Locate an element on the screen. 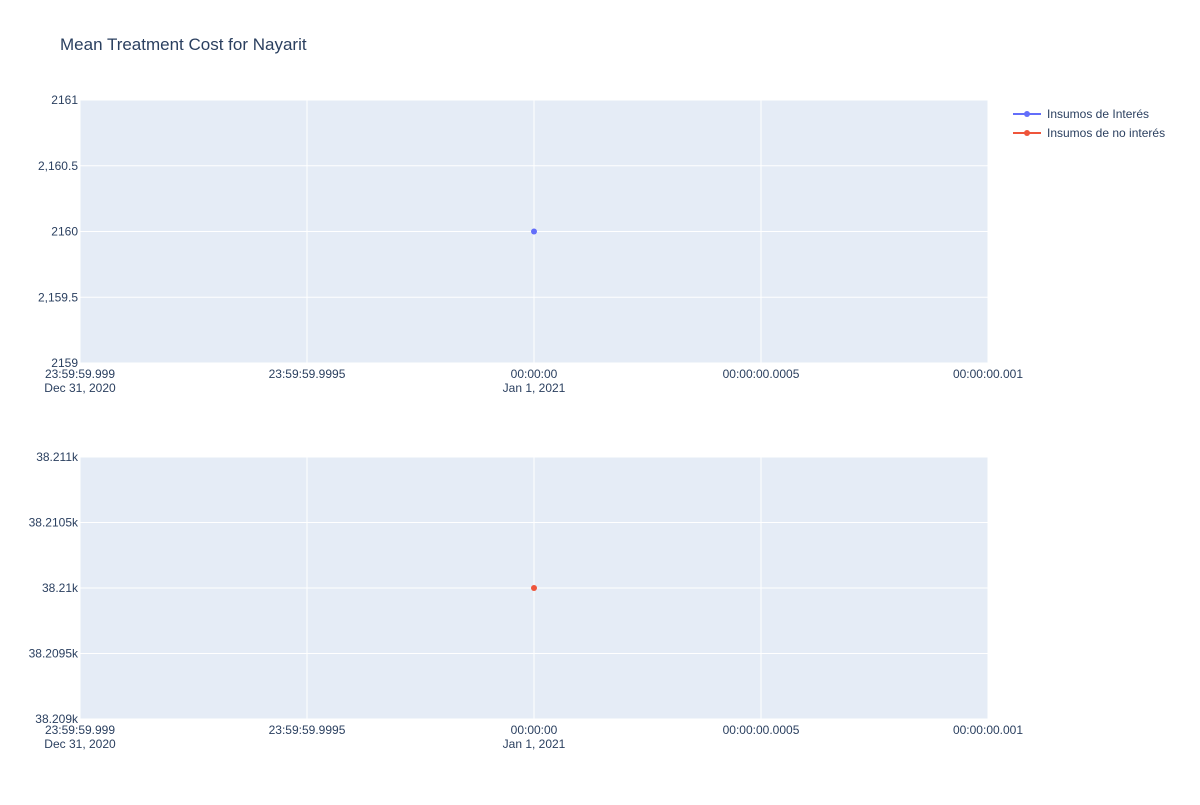 This screenshot has height=805, width=1200. chart-title: Mean Treatment Cost for Nayarit is located at coordinates (183, 44).